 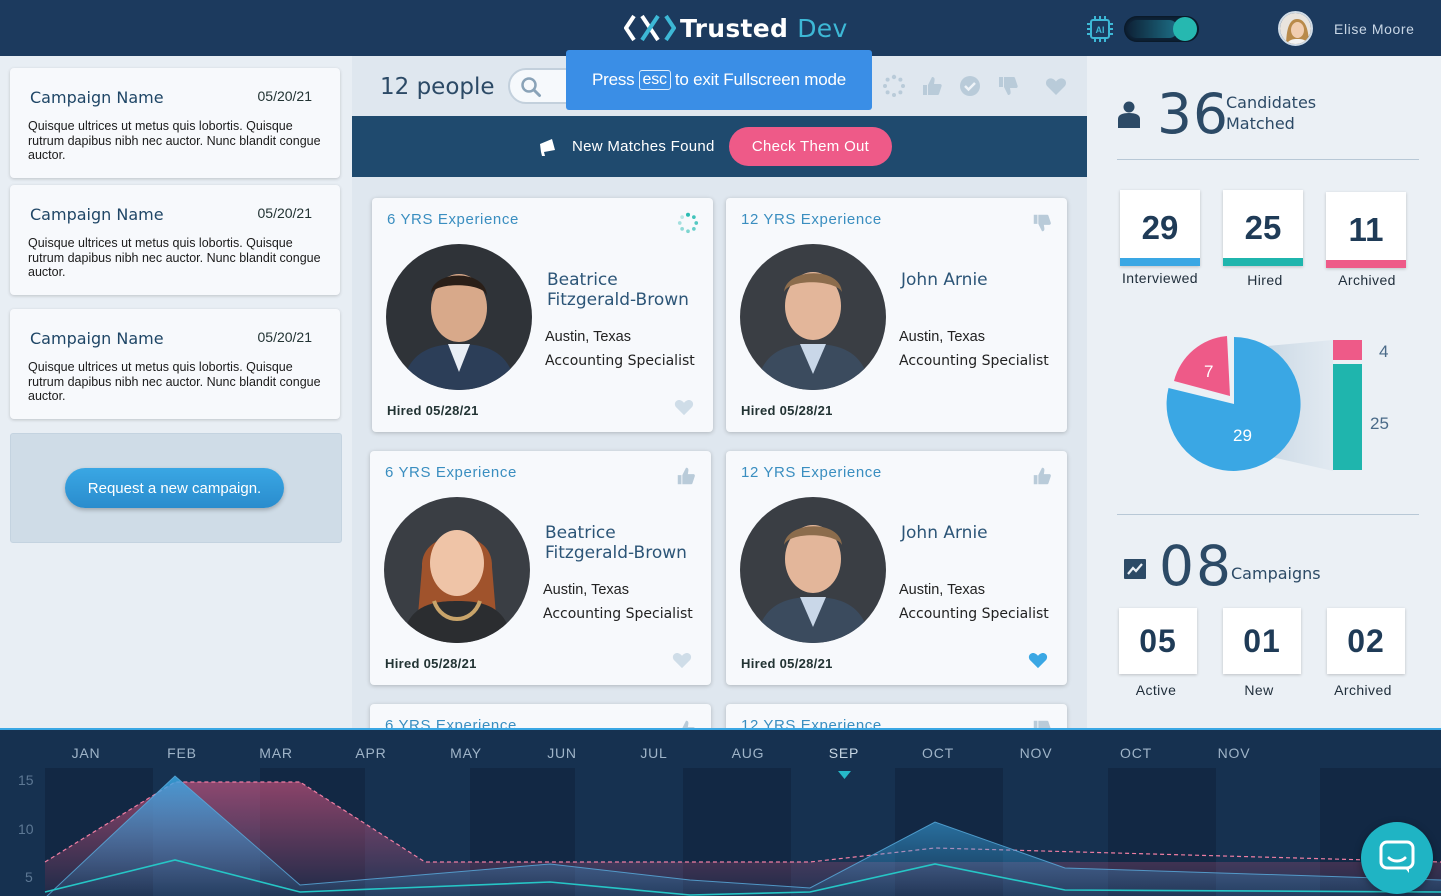 I want to click on check-them-out-button: Check Them Out, so click(x=810, y=146).